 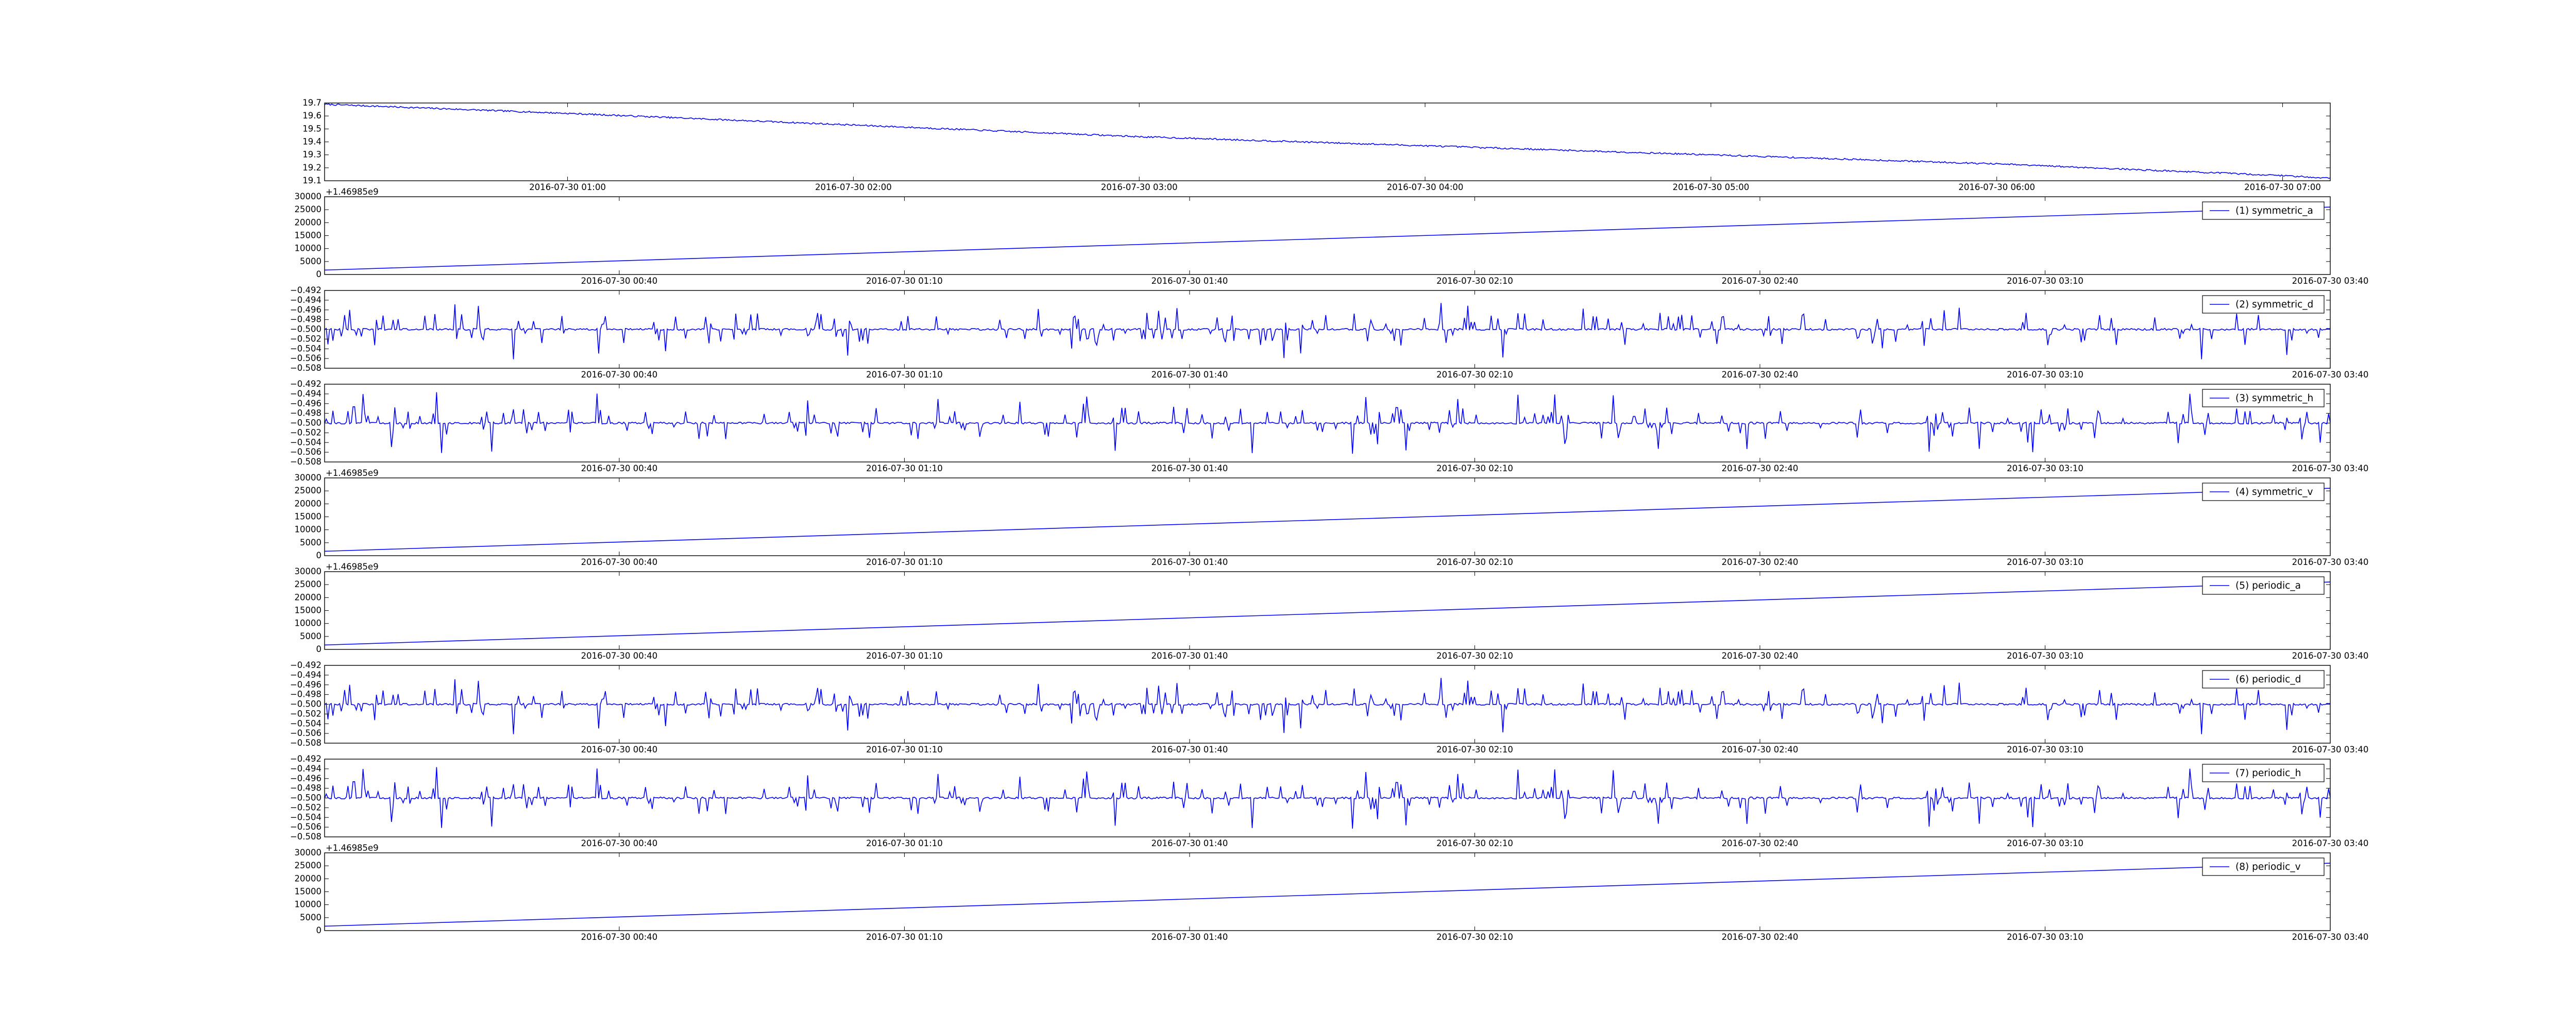 I want to click on legend-label: (8) periodic_v, so click(x=2268, y=867).